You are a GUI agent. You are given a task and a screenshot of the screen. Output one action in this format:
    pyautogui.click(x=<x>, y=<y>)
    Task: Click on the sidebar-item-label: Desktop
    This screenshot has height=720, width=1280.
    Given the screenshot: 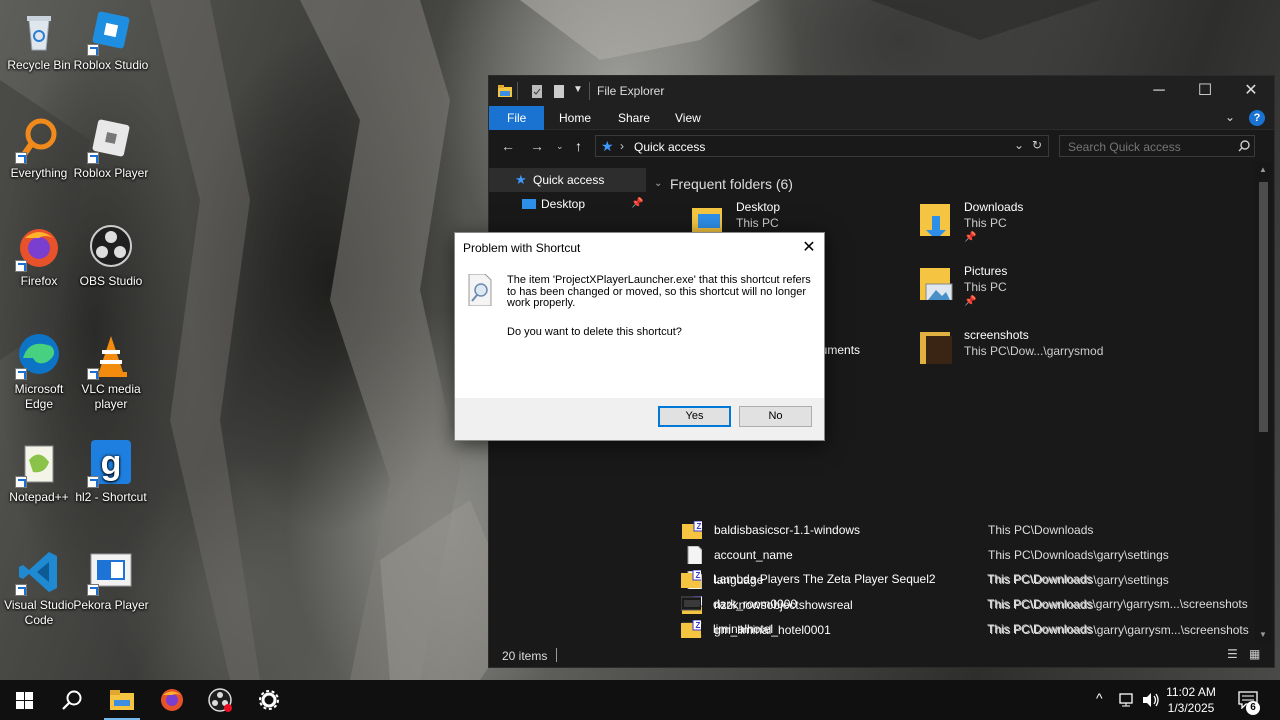 What is the action you would take?
    pyautogui.click(x=563, y=204)
    